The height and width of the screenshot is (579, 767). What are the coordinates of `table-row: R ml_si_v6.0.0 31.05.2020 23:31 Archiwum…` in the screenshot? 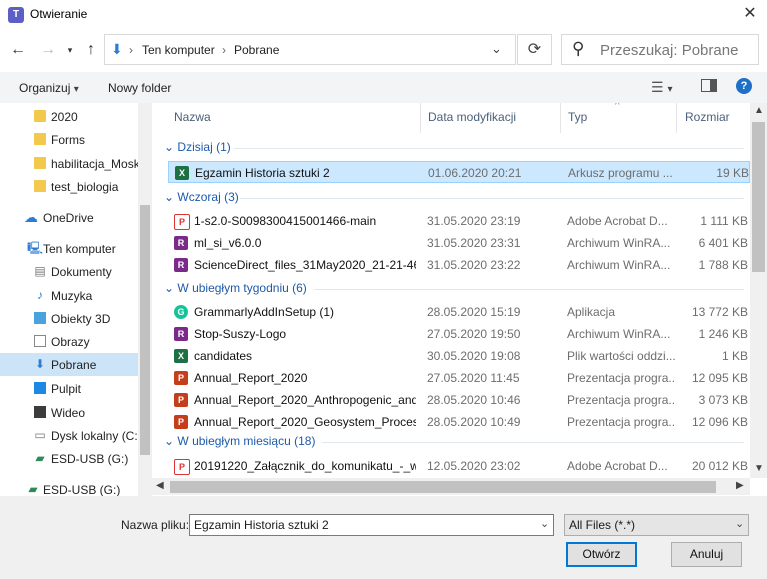 It's located at (459, 243).